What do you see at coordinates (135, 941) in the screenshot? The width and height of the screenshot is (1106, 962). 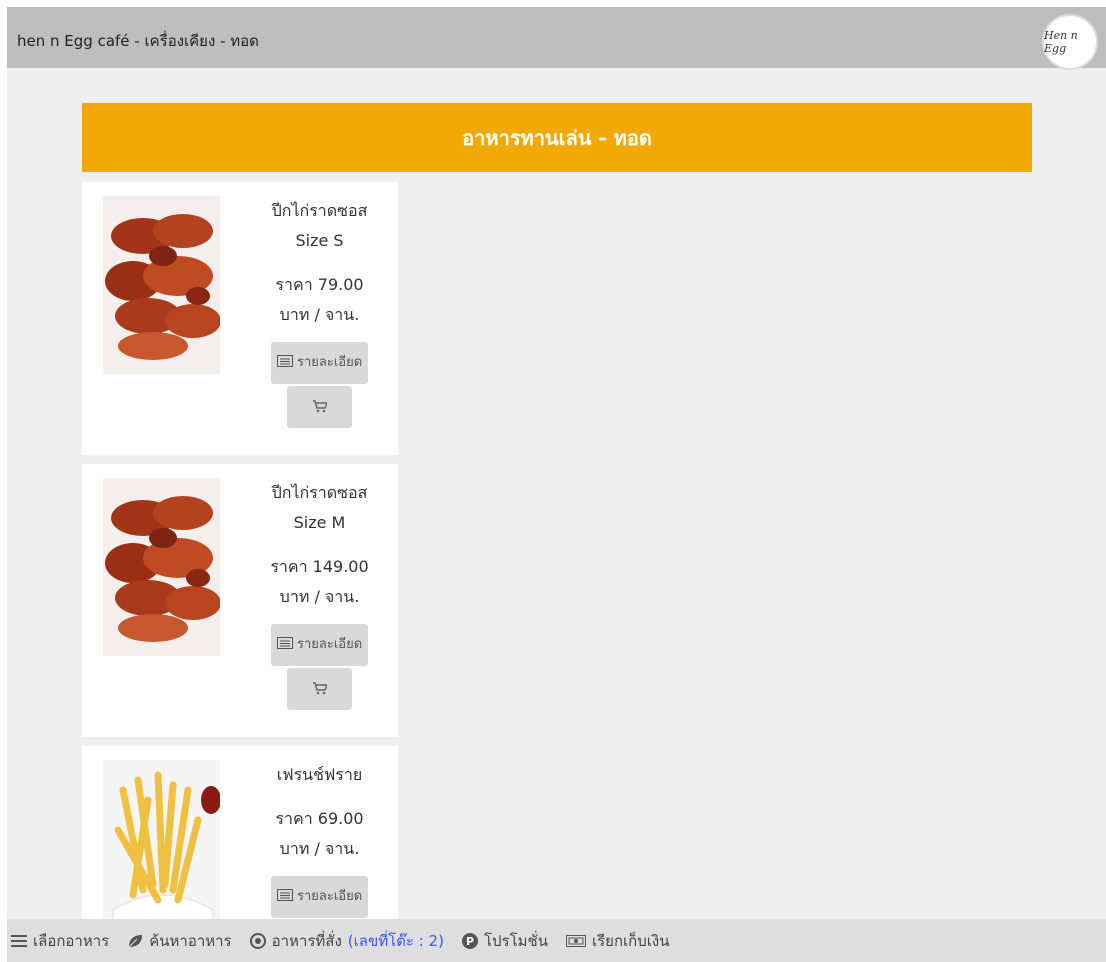 I see `leaf-icon` at bounding box center [135, 941].